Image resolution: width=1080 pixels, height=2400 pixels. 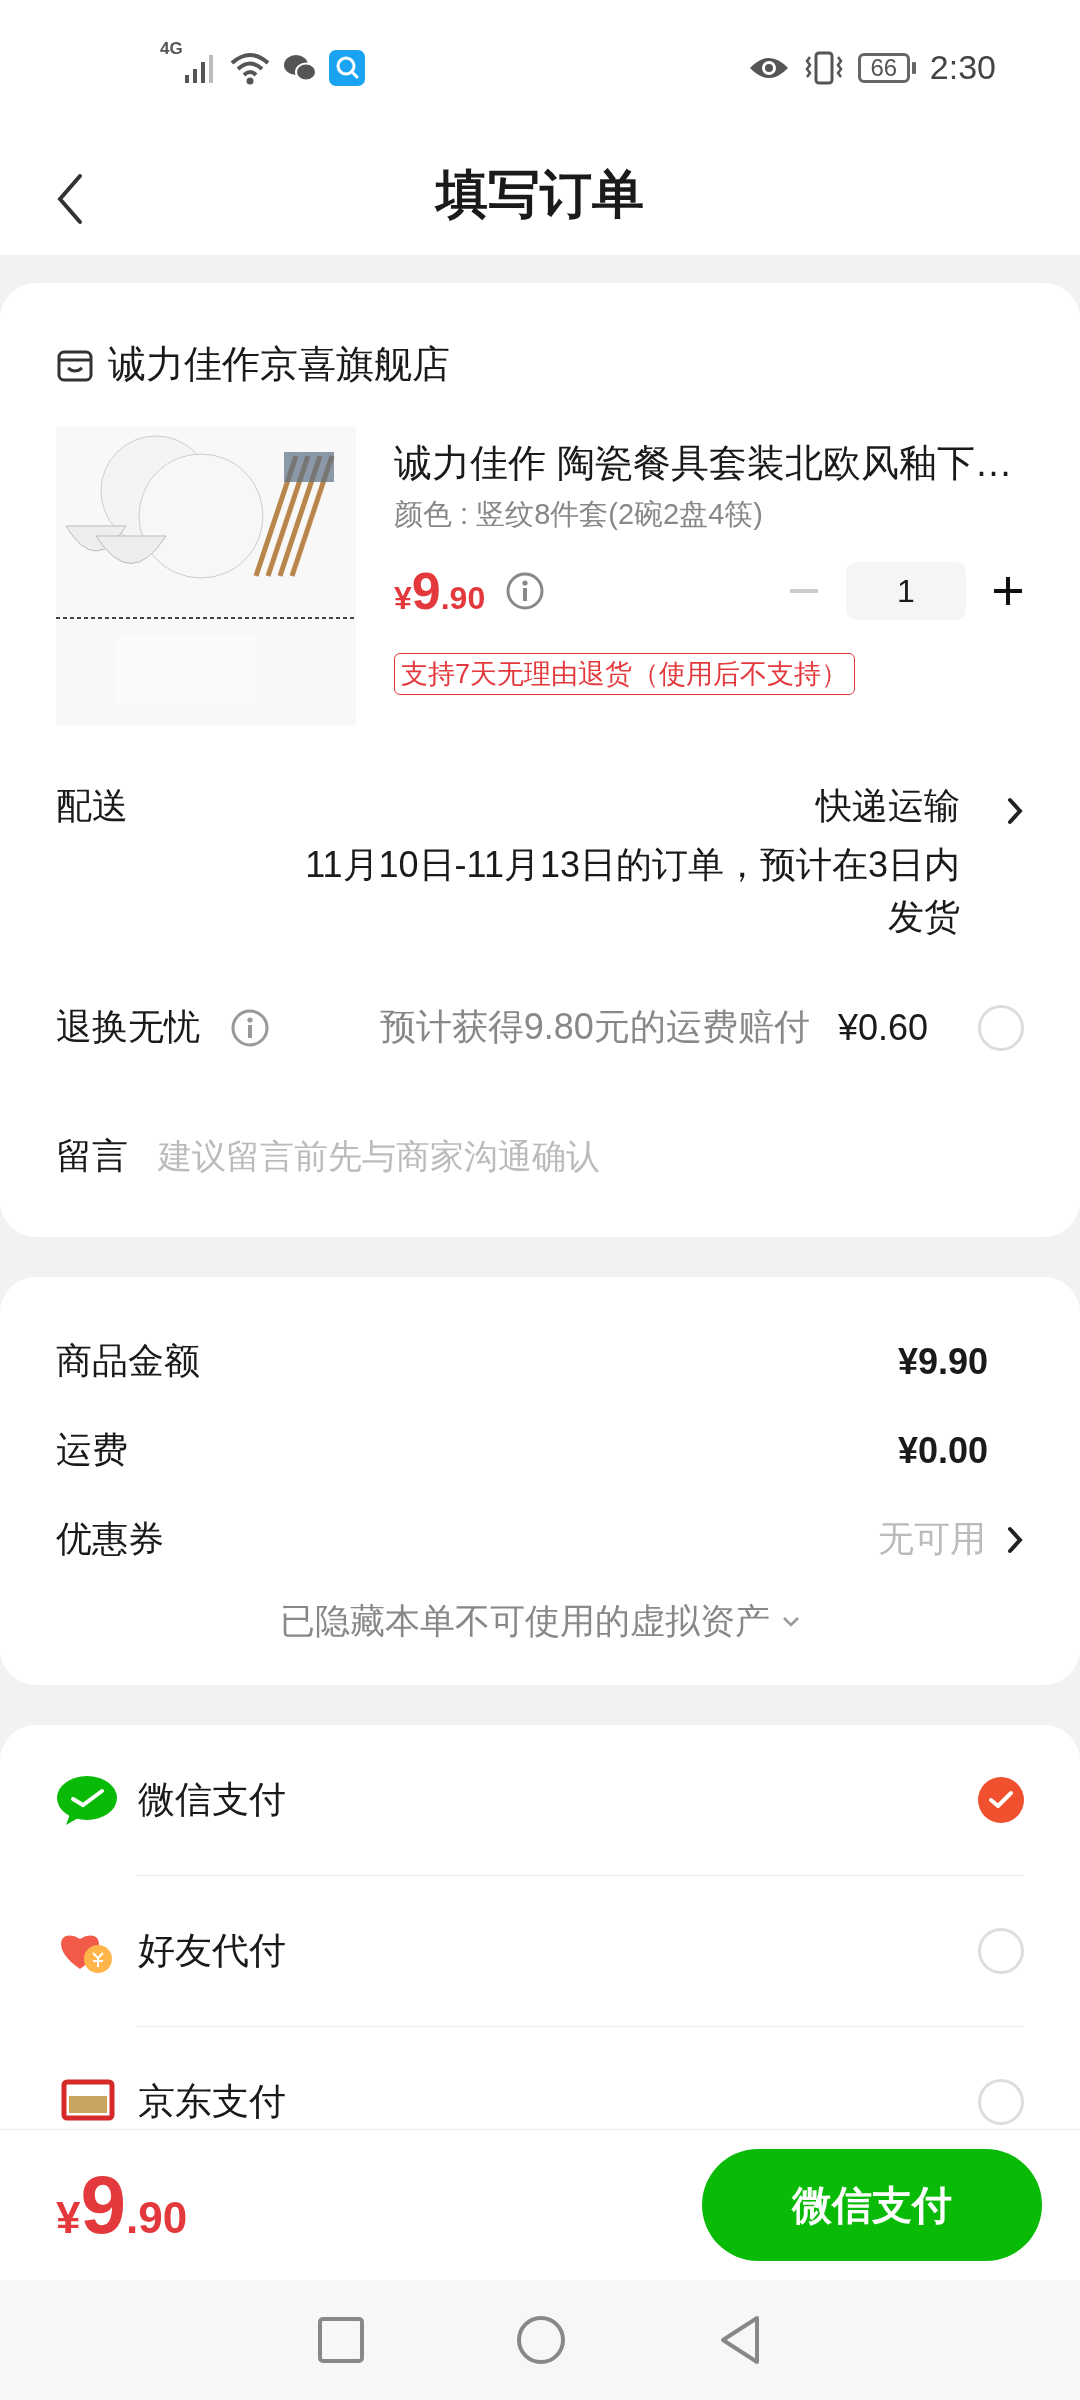 What do you see at coordinates (70, 199) in the screenshot?
I see `back-icon` at bounding box center [70, 199].